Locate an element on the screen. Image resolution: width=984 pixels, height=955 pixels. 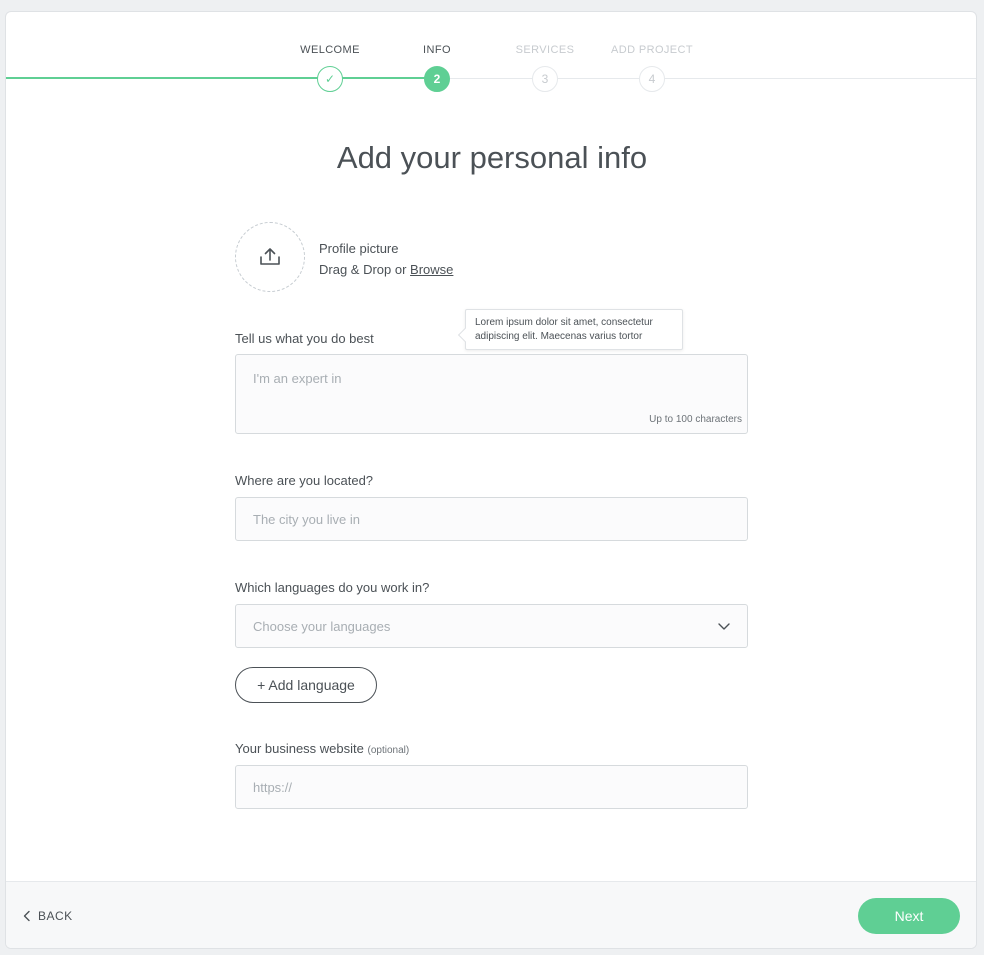
step-number: 2 is located at coordinates (437, 79).